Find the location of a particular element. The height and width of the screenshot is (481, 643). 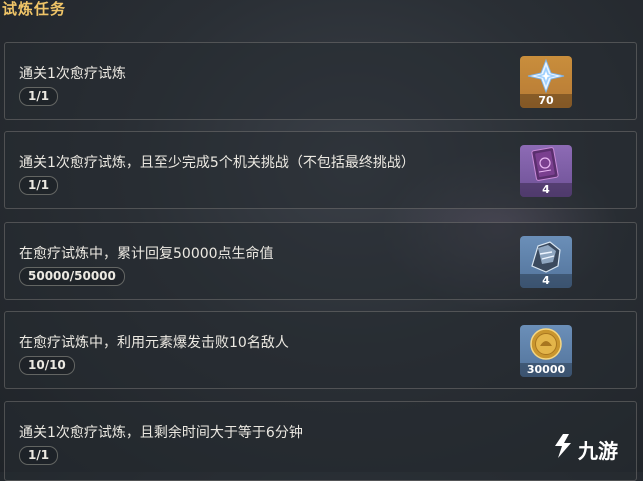

task-progress-badge: 50000/50000 is located at coordinates (72, 276).